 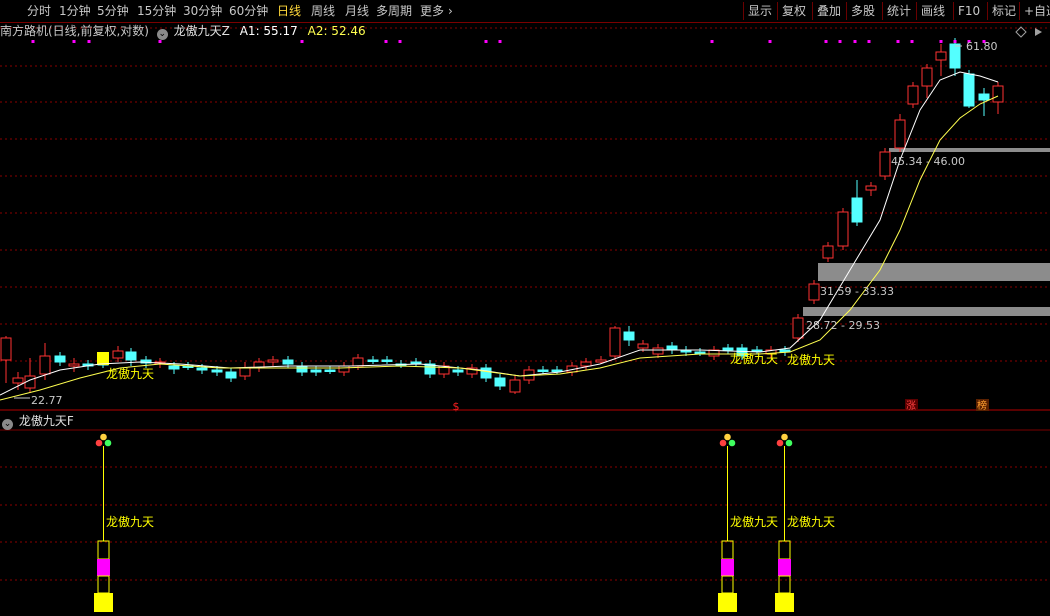 I want to click on toolbar-button-7: 标记, so click(x=1004, y=11).